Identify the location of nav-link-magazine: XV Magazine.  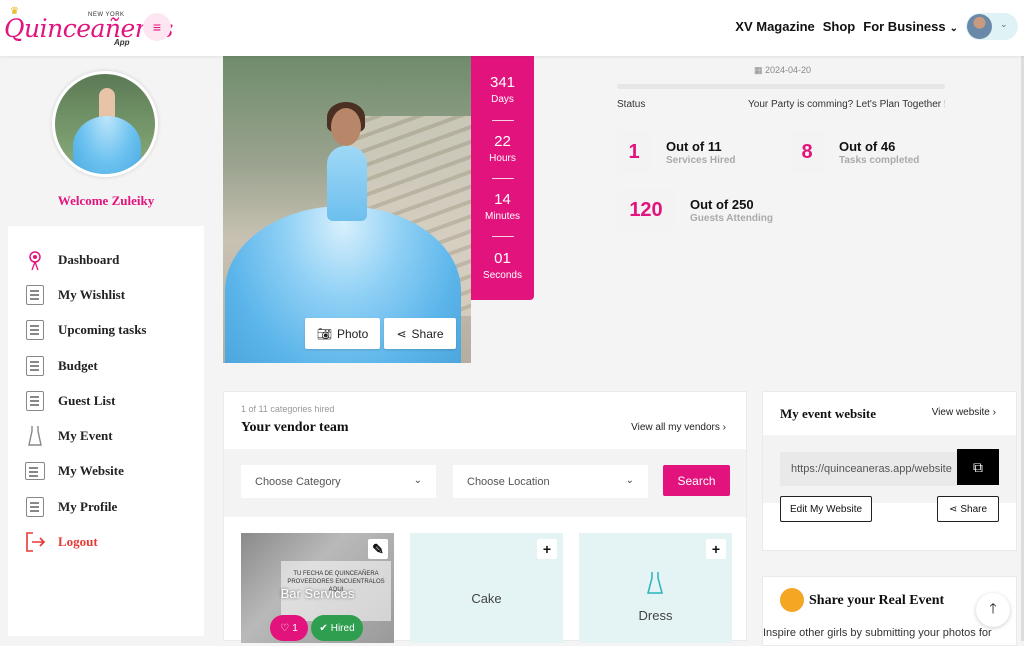
(774, 26).